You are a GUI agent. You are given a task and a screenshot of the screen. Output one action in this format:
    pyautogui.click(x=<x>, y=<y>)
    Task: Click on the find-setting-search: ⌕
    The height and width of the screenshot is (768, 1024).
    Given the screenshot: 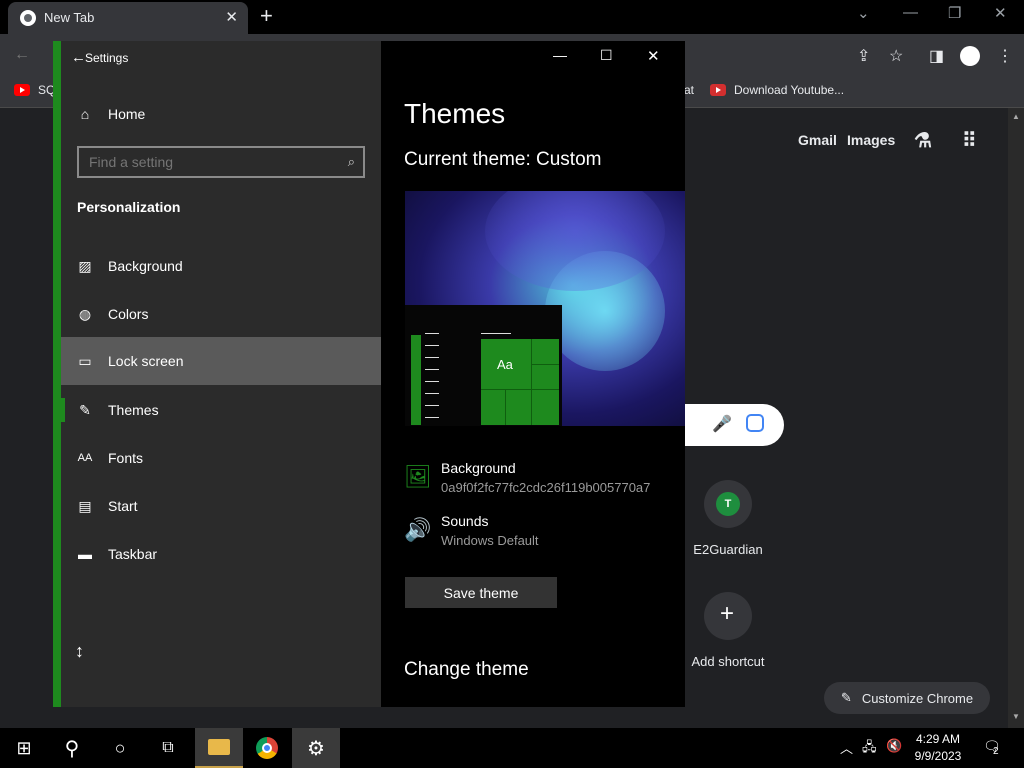 What is the action you would take?
    pyautogui.click(x=221, y=162)
    